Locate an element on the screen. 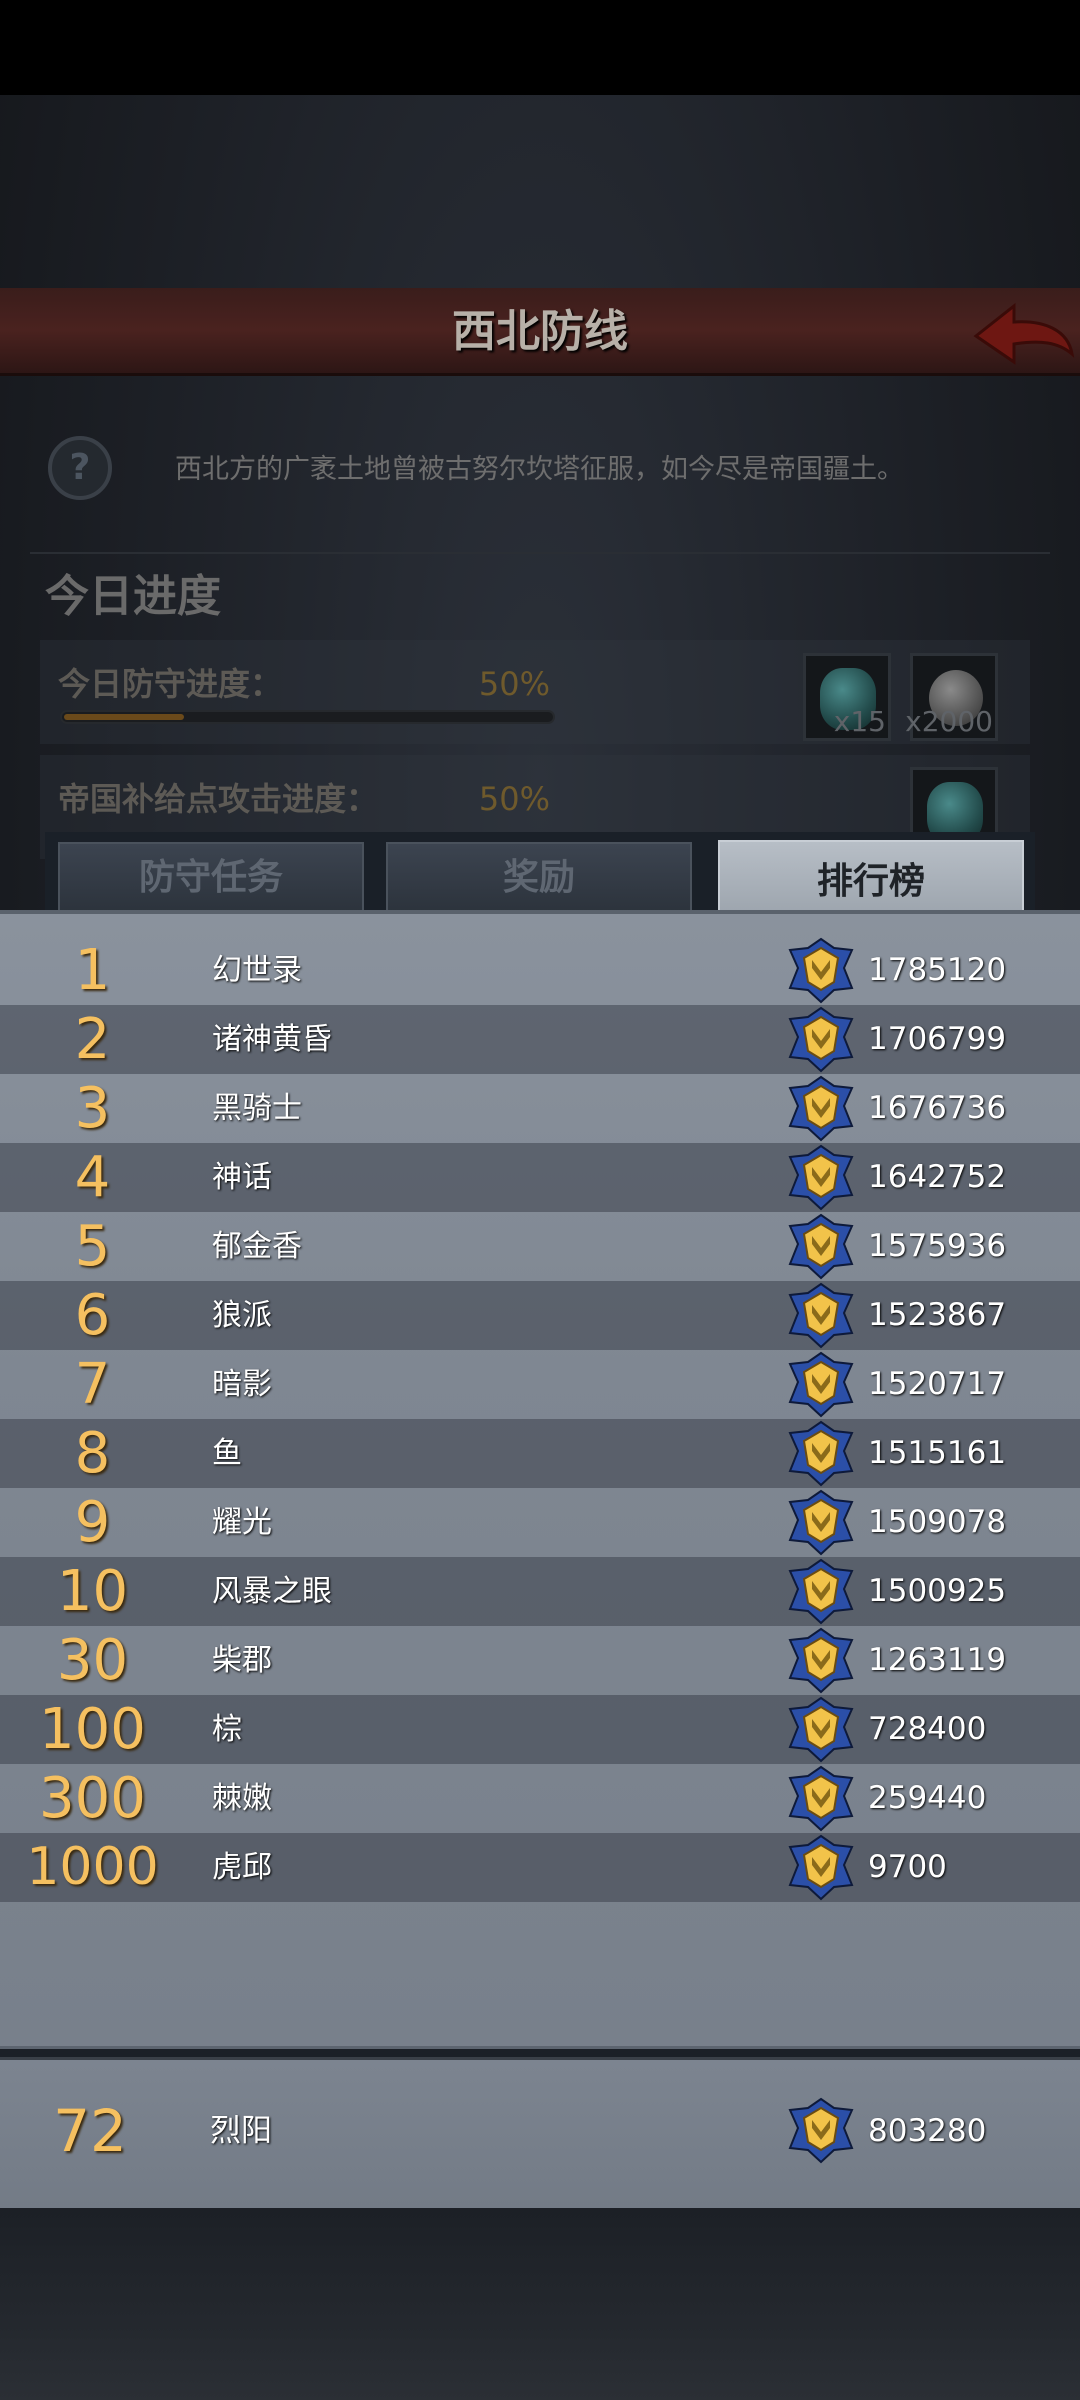  back-arrow-icon is located at coordinates (1024, 333).